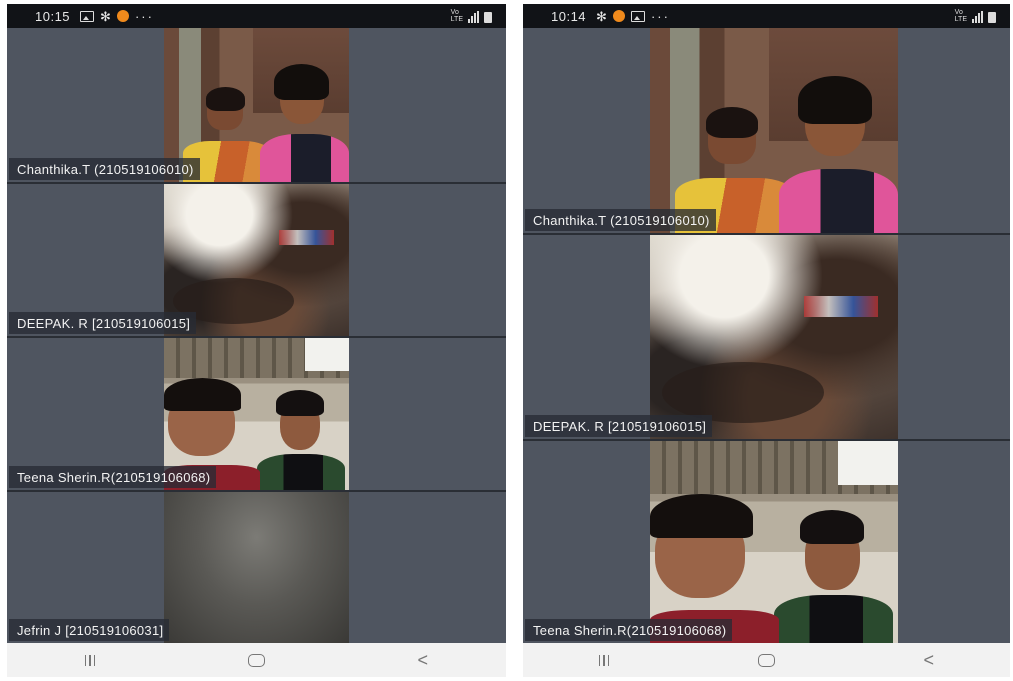  I want to click on status-bar: 10:14 ✻ ··· Vo LTE, so click(766, 16).